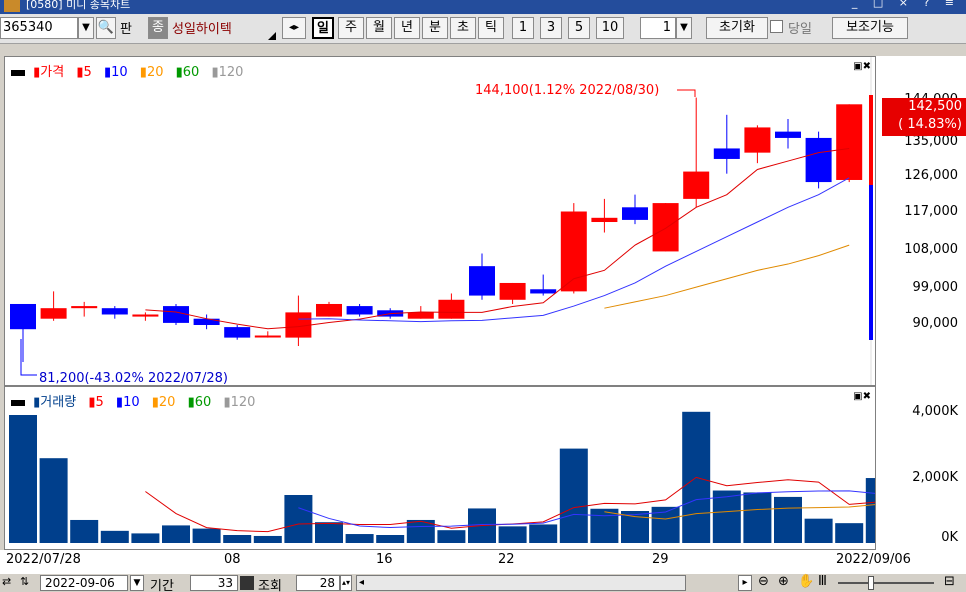  Describe the element at coordinates (483, 7) in the screenshot. I see `window-titlebar: [0580] 미니 종목차트 _ □ × ? ≡` at that location.